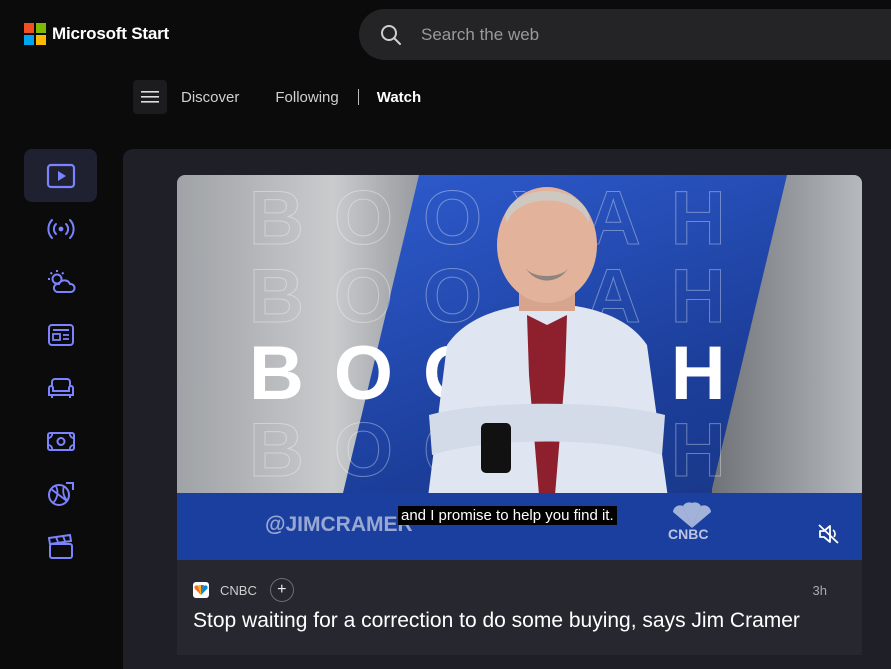 The height and width of the screenshot is (669, 891). I want to click on top-nav: Discover Following Watch, so click(277, 97).